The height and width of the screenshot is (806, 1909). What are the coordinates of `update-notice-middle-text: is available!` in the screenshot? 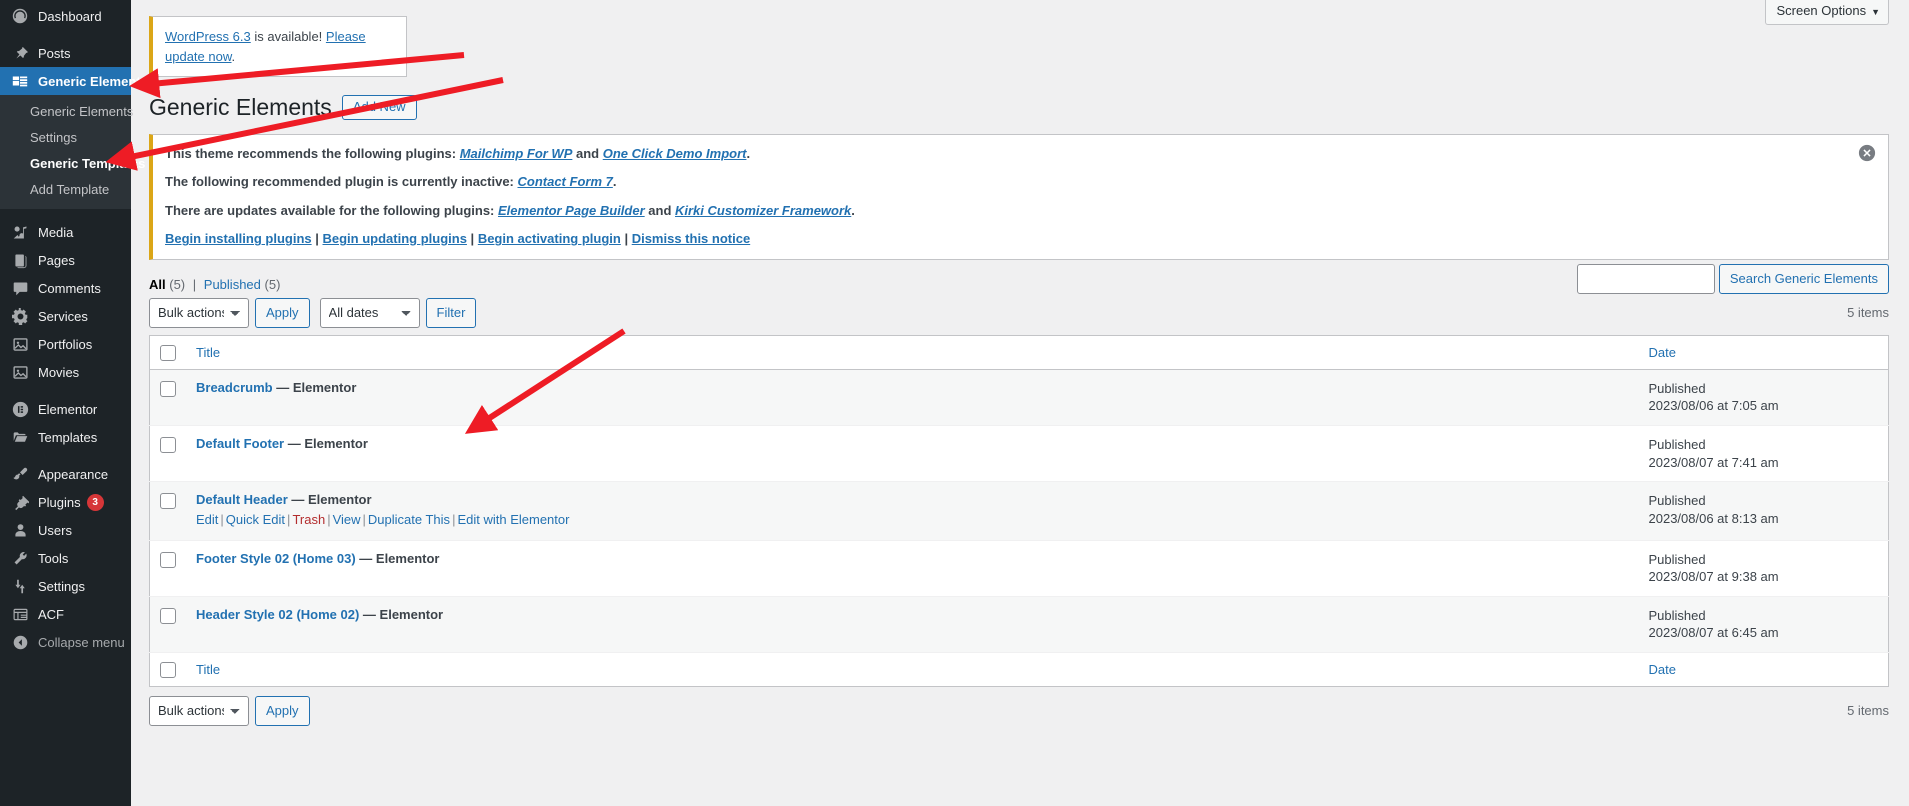 It's located at (288, 36).